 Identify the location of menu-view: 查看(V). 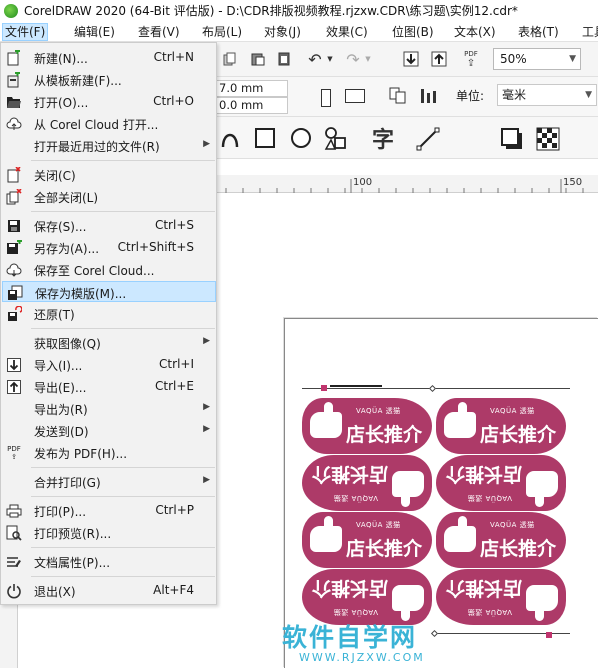
(159, 32).